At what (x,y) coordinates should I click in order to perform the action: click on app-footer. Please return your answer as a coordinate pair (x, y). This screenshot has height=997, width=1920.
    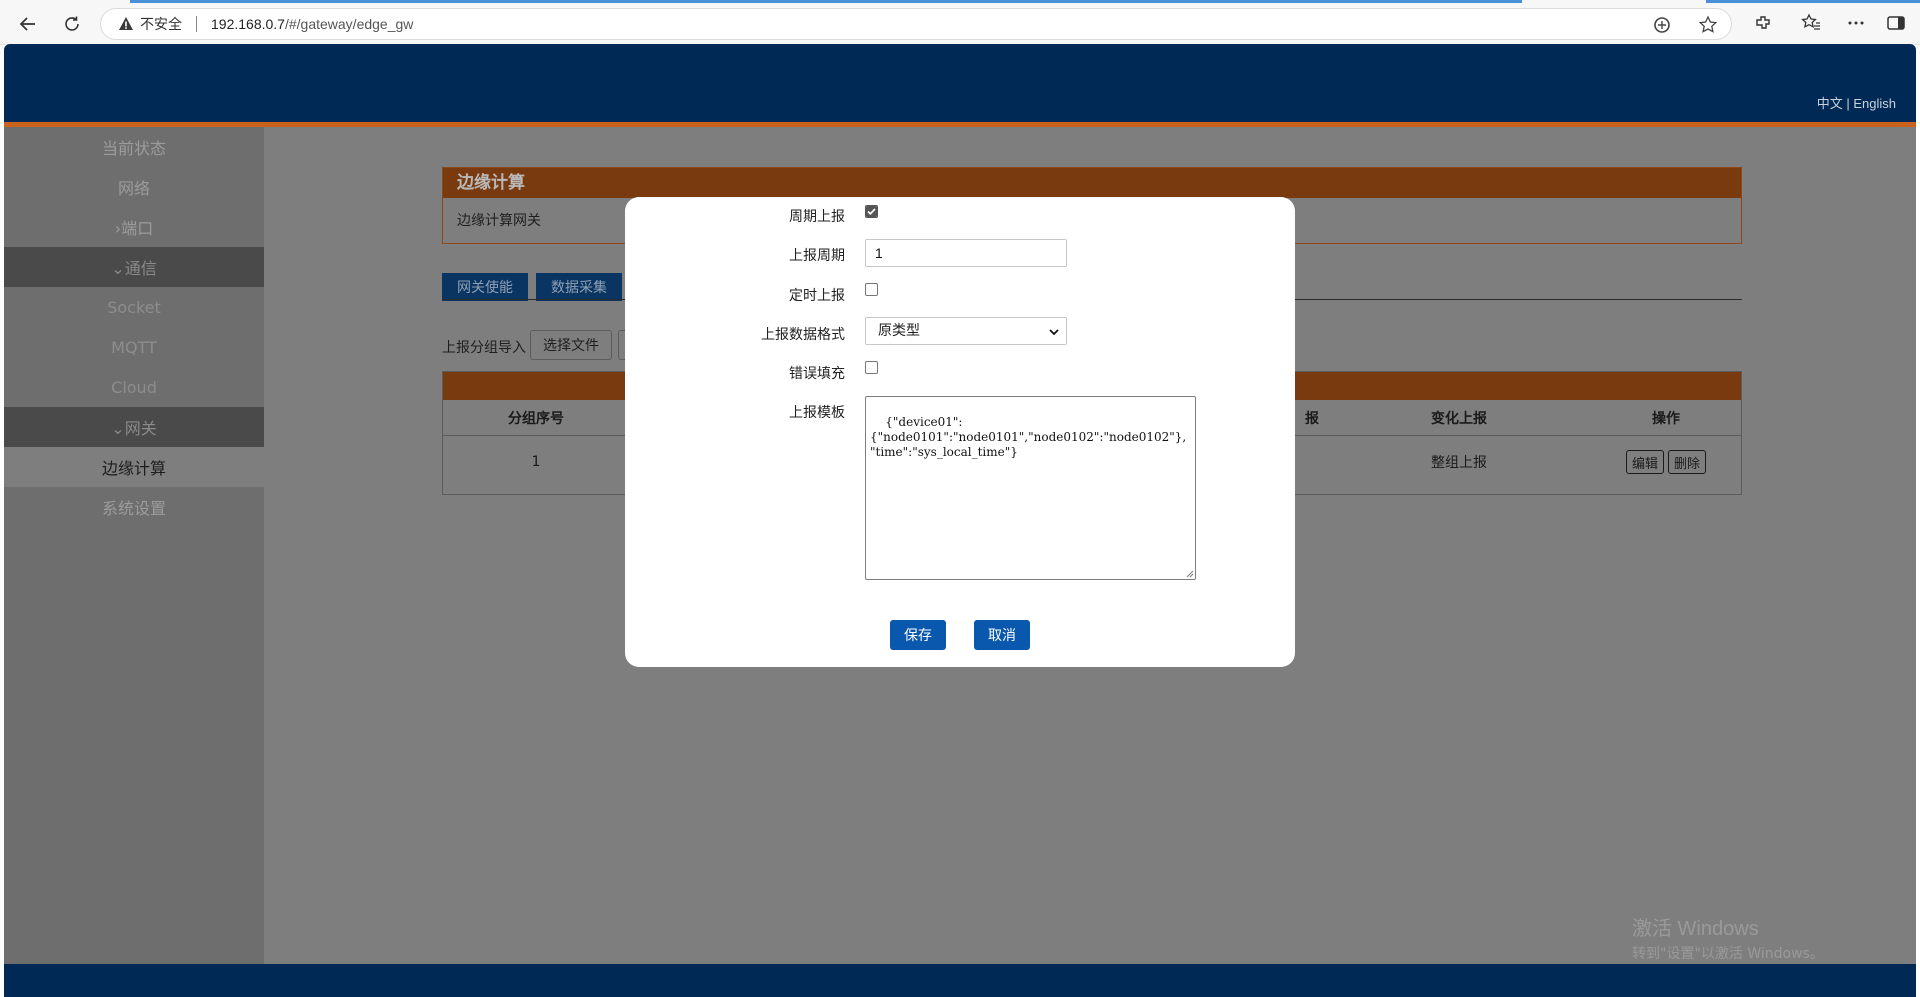
    Looking at the image, I should click on (960, 980).